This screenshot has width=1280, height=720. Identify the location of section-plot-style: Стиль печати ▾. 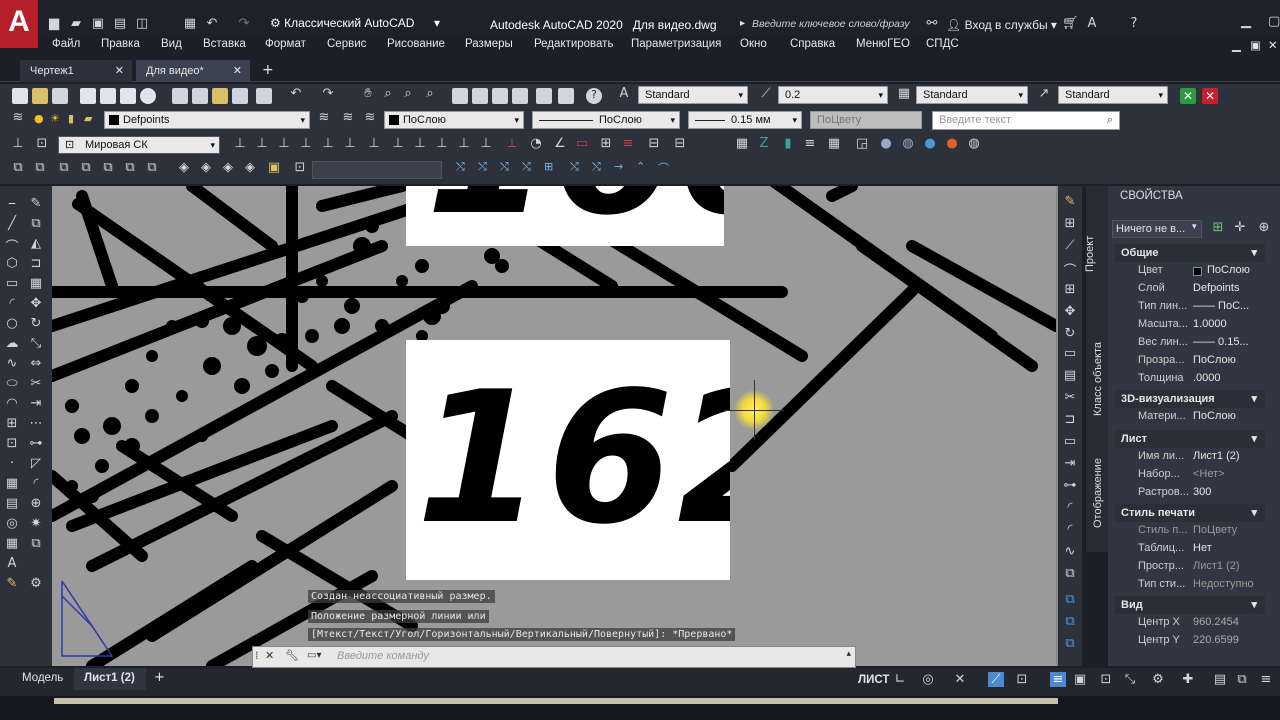
(1190, 513).